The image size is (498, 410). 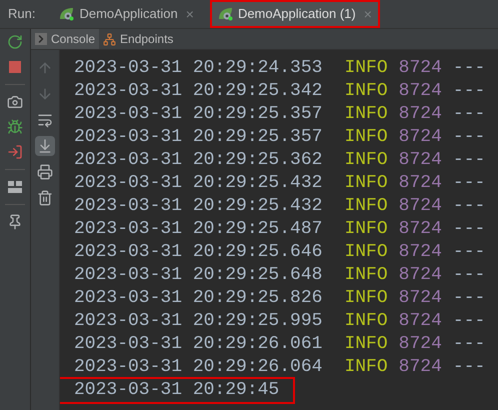 I want to click on camera-icon, so click(x=15, y=102).